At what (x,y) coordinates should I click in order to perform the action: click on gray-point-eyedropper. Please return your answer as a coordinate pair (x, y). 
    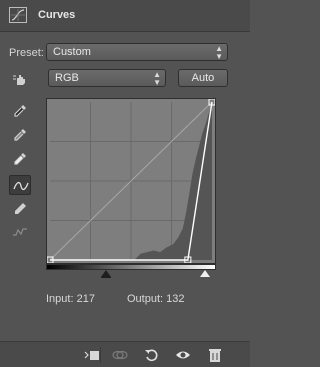
    Looking at the image, I should click on (20, 135).